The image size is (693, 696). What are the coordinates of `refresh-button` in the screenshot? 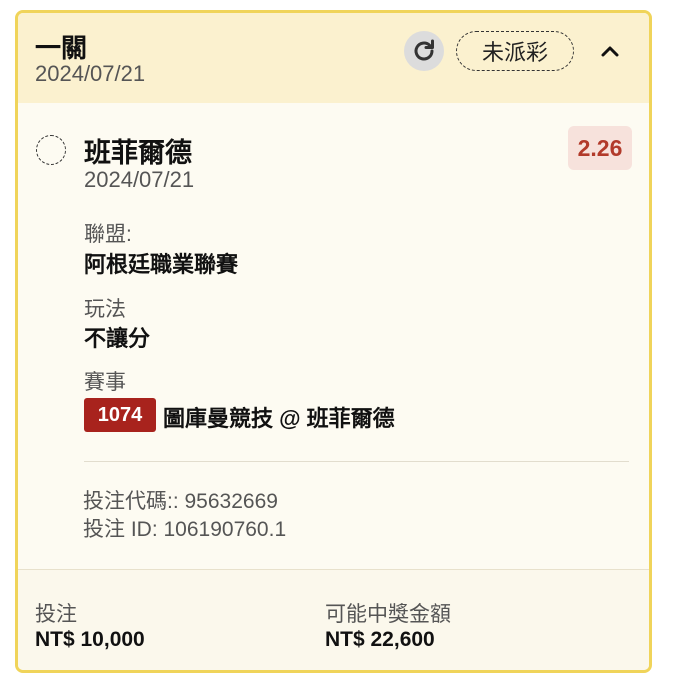 It's located at (424, 51).